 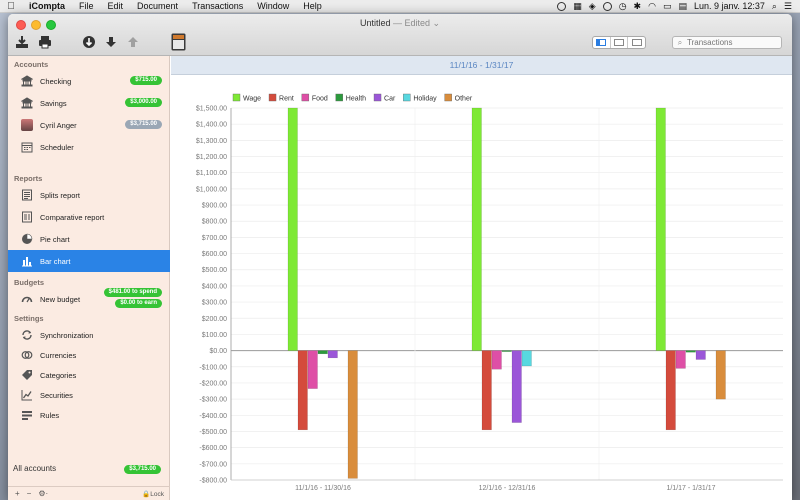 I want to click on status-app-icon, so click(x=562, y=6).